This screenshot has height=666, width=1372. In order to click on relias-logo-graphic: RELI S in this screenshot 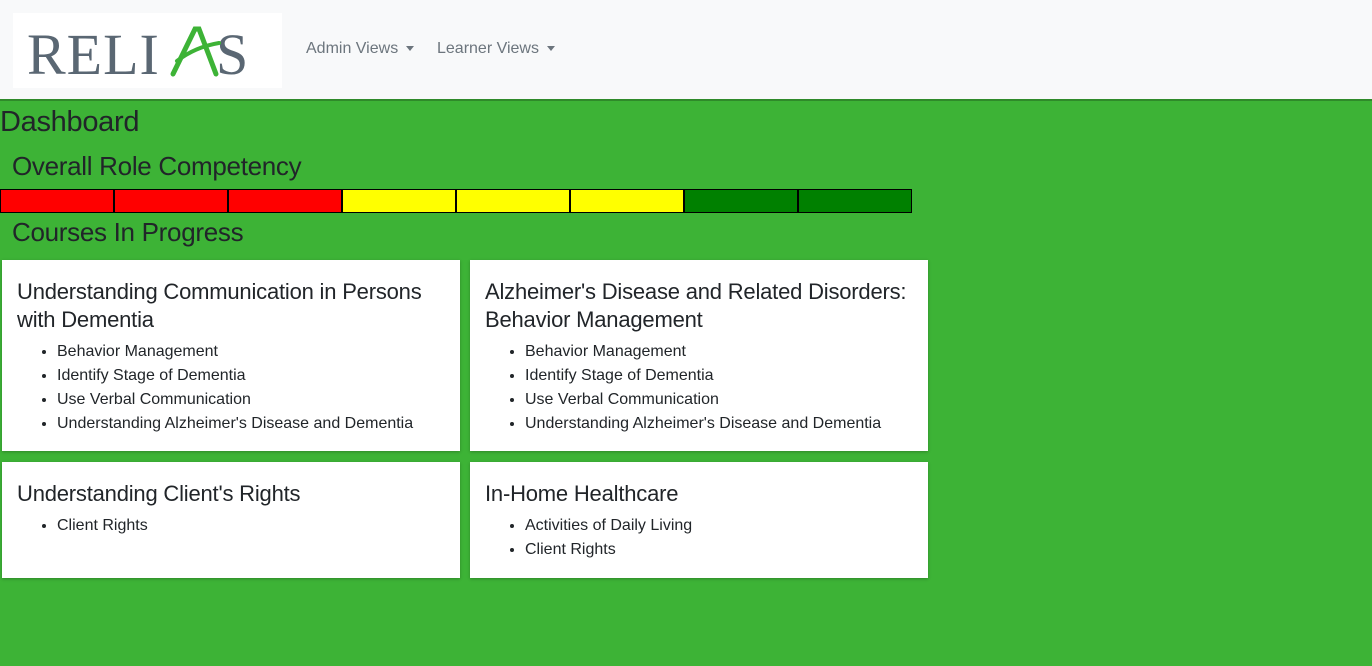, I will do `click(137, 54)`.